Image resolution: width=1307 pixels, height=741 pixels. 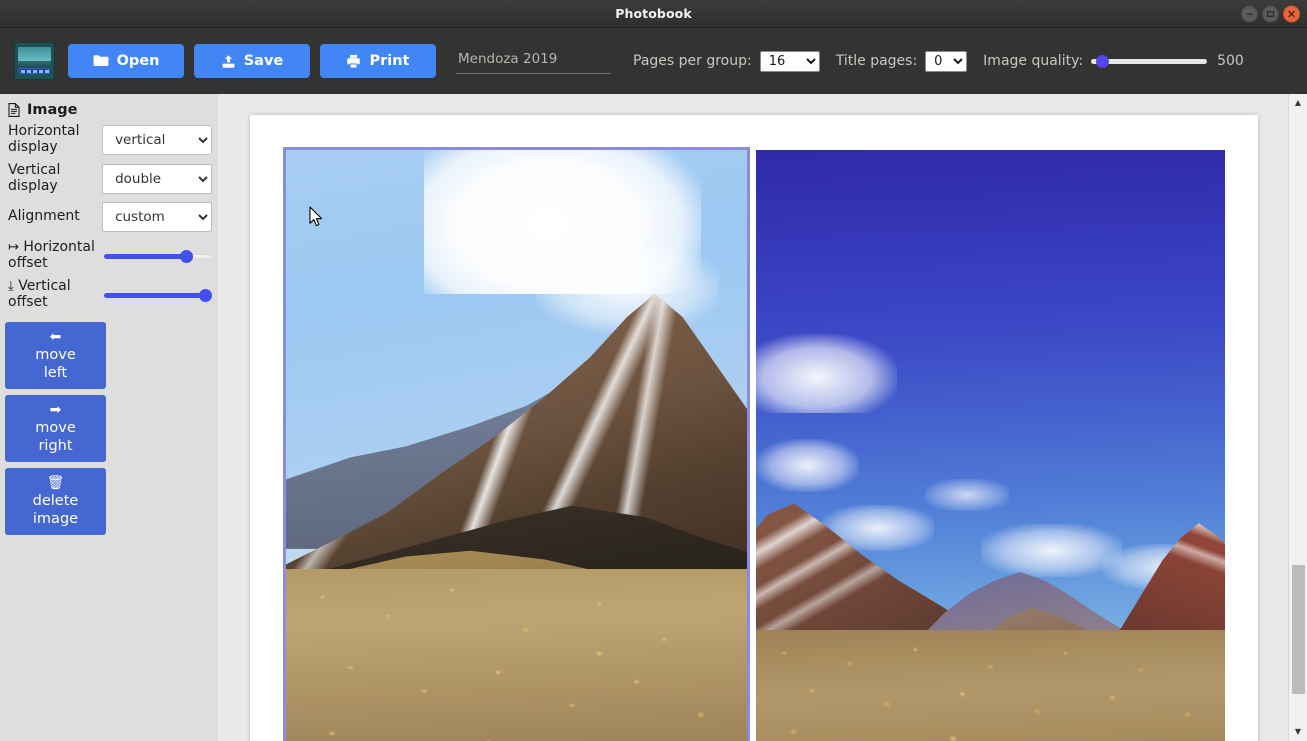 What do you see at coordinates (157, 217) in the screenshot?
I see `alignment-select: leftcenterrightcustom` at bounding box center [157, 217].